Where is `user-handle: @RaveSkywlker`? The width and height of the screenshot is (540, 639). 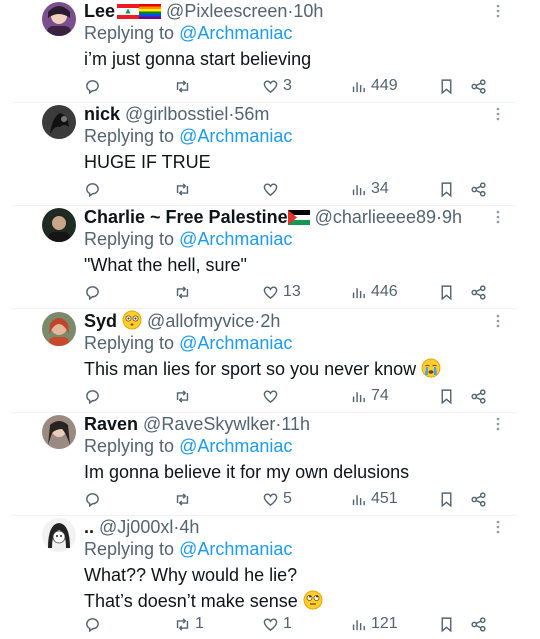
user-handle: @RaveSkywlker is located at coordinates (209, 424).